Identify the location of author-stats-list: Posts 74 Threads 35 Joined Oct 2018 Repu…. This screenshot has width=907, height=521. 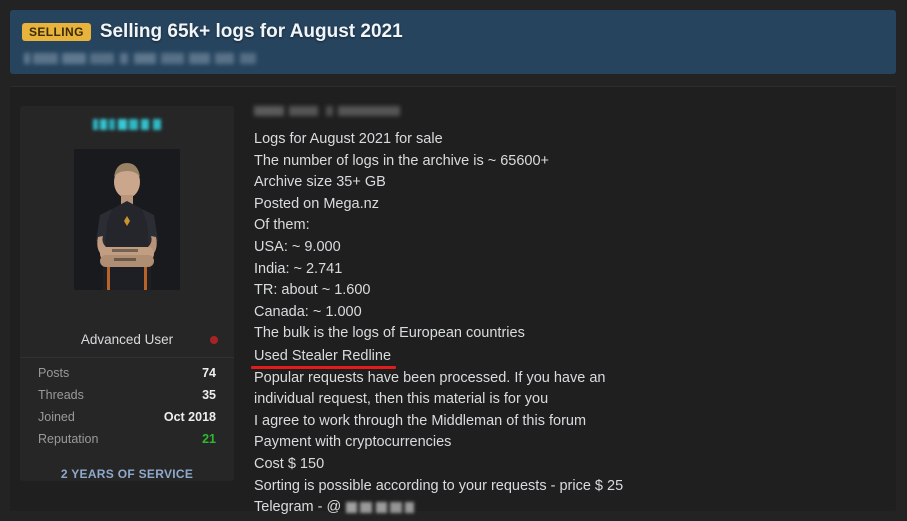
(127, 406).